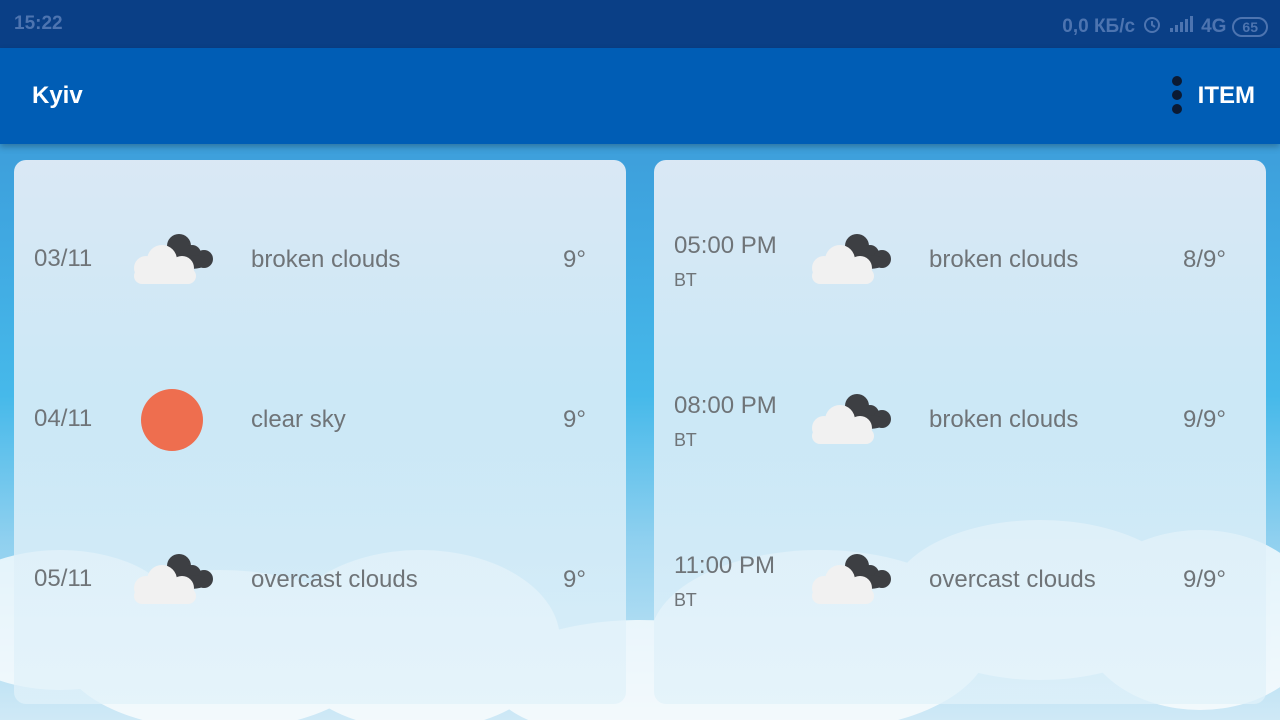 Image resolution: width=1280 pixels, height=720 pixels. I want to click on signal-icon, so click(1182, 27).